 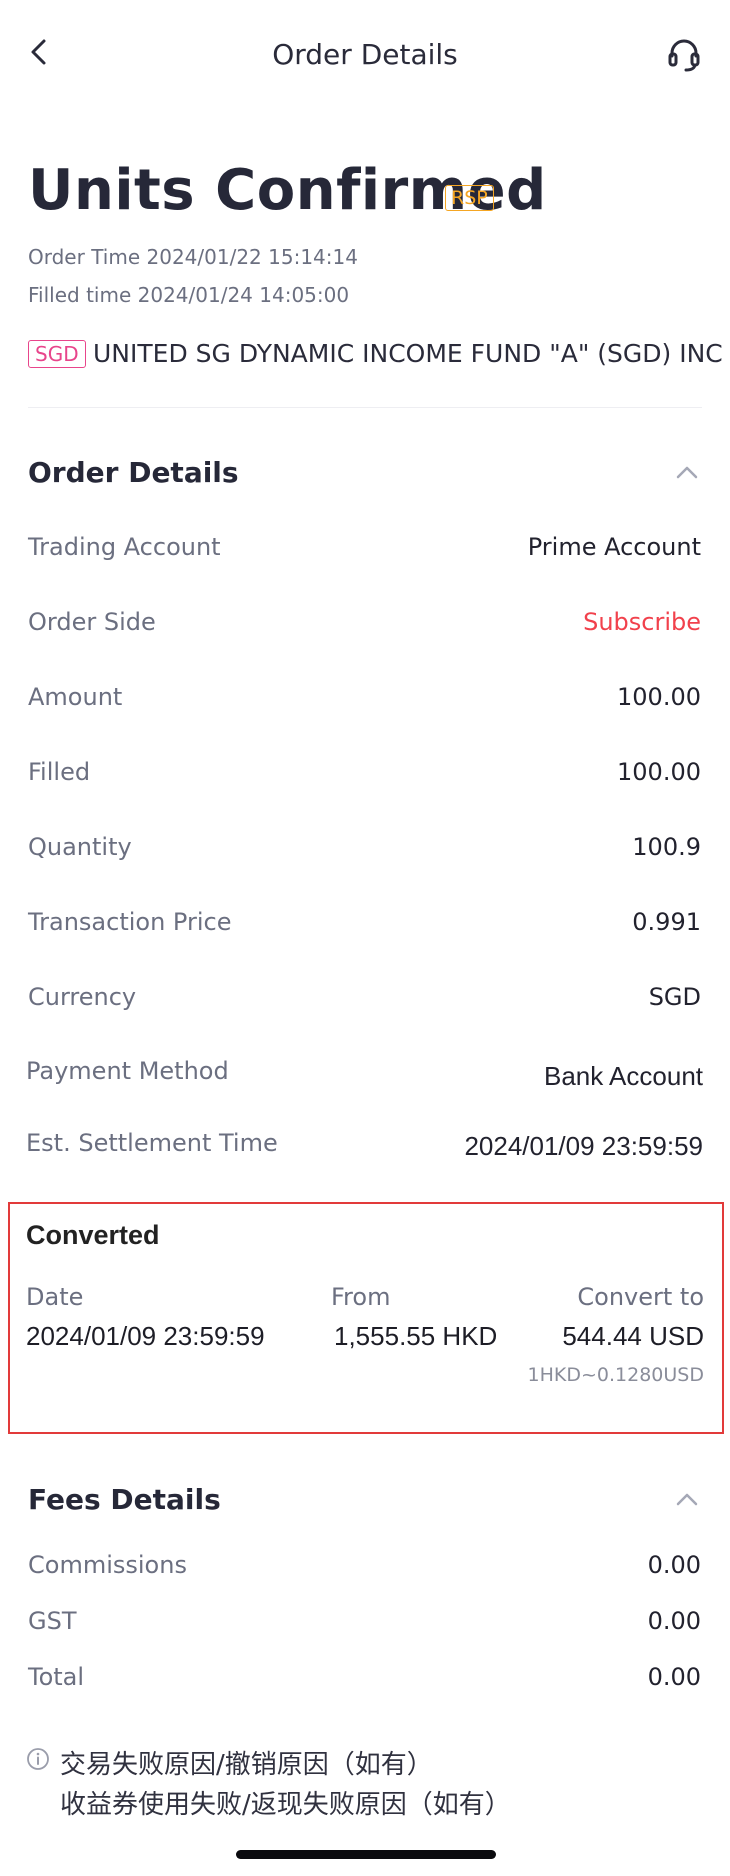 I want to click on home-indicator, so click(x=366, y=1854).